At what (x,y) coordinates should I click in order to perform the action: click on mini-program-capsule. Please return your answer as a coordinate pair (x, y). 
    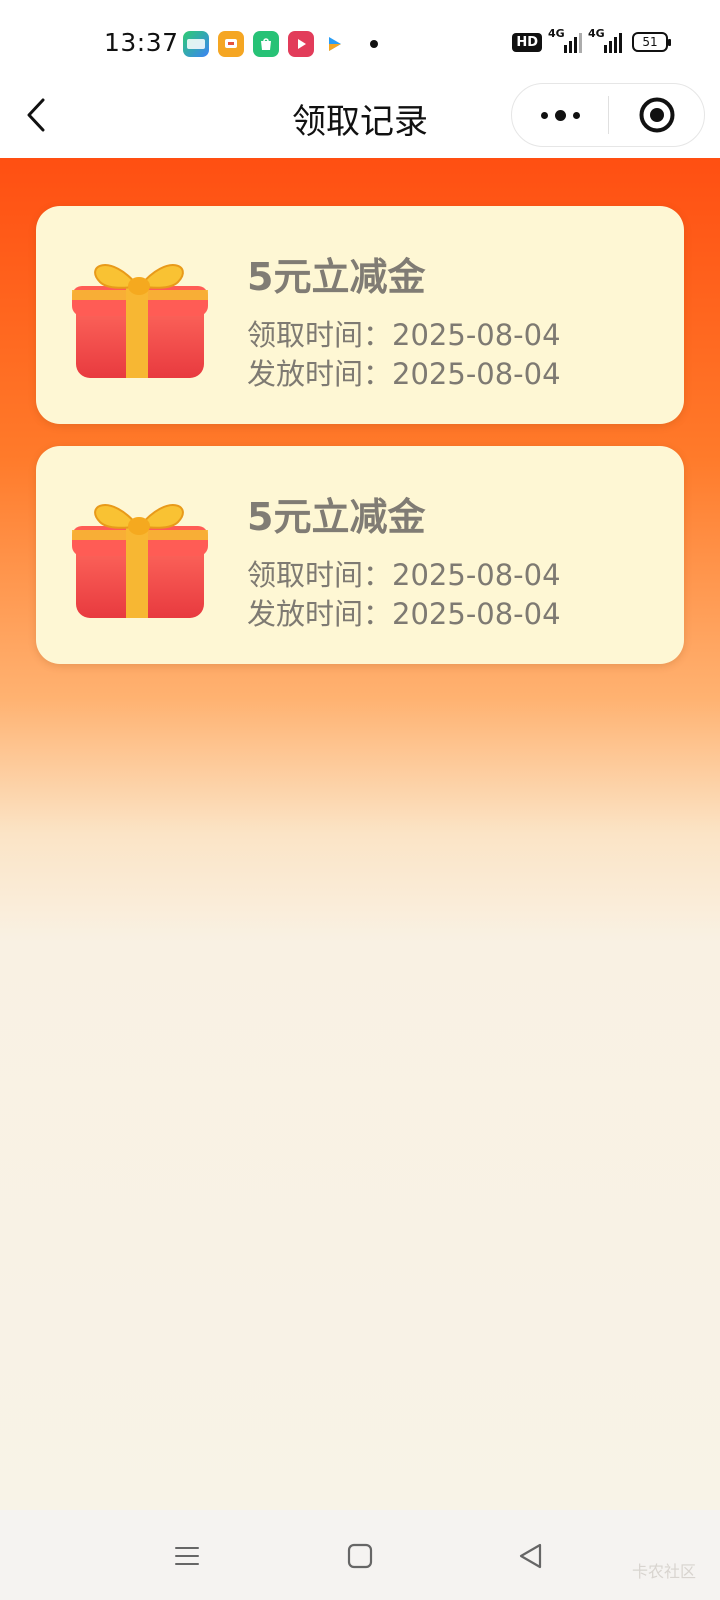
    Looking at the image, I should click on (608, 115).